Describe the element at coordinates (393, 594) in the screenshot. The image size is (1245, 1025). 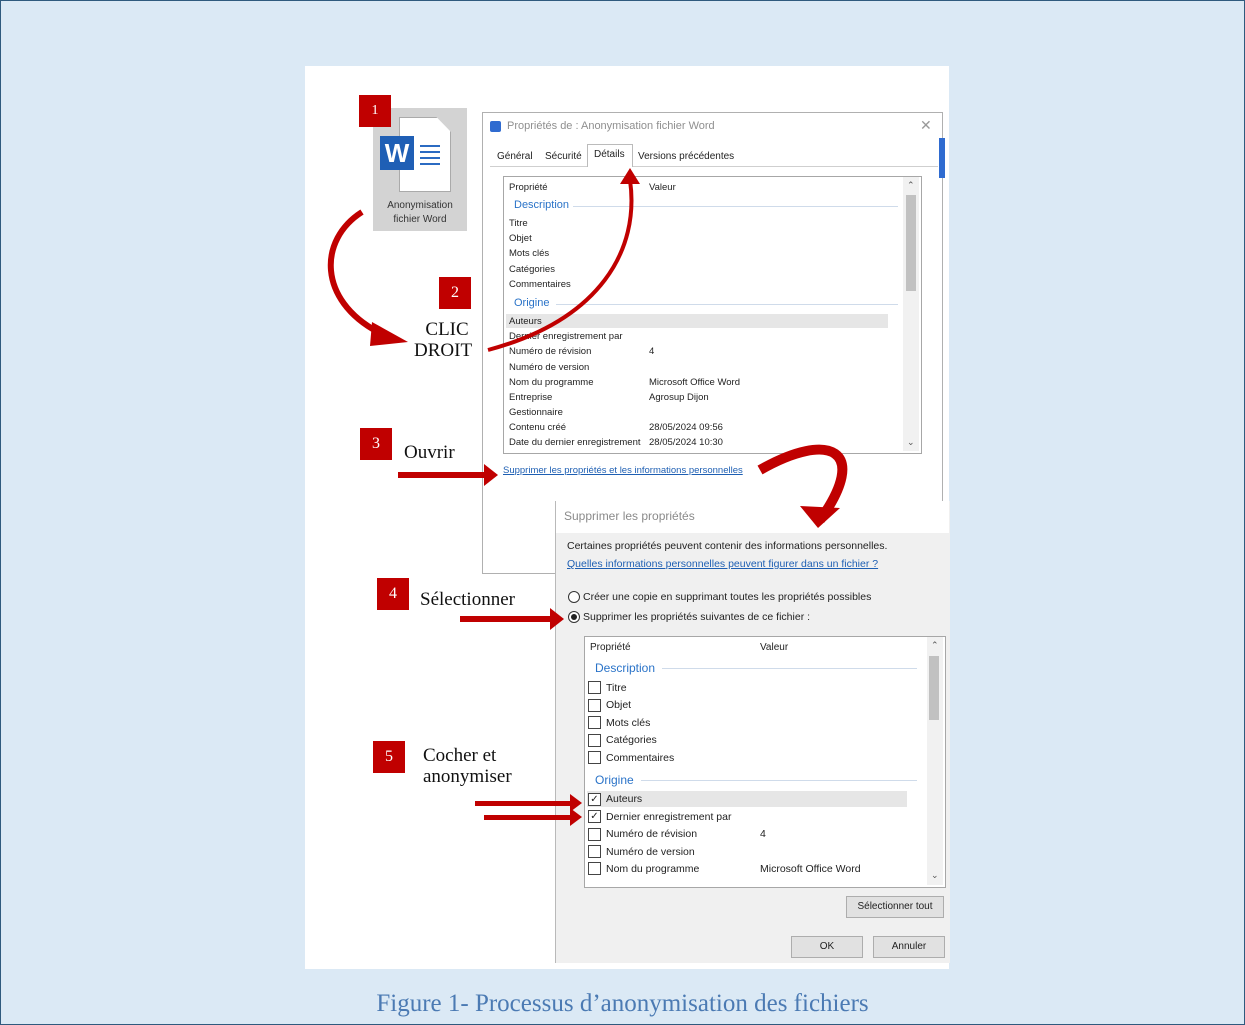
I see `step-4-badge: 4` at that location.